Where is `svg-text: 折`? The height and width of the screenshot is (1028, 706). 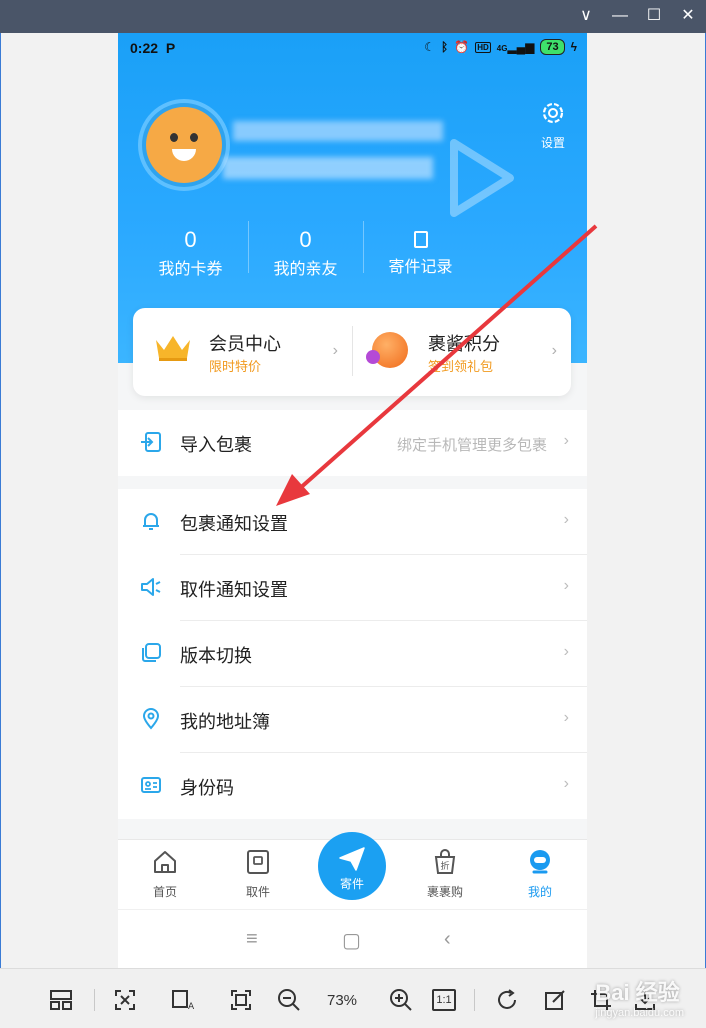 svg-text: 折 is located at coordinates (444, 866).